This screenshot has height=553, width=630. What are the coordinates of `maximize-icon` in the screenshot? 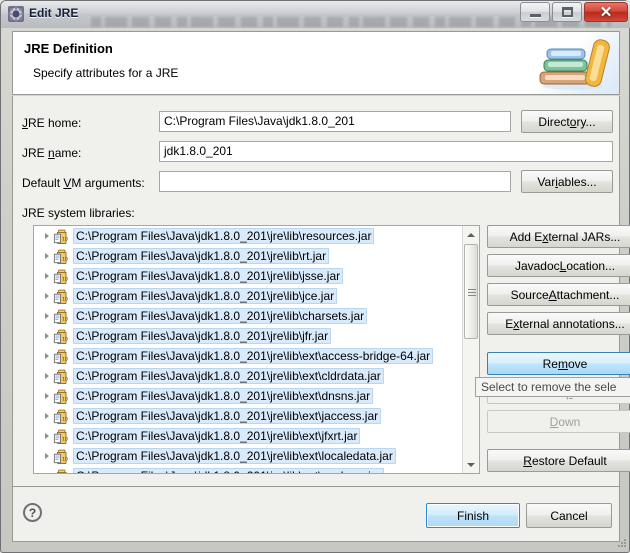 It's located at (567, 12).